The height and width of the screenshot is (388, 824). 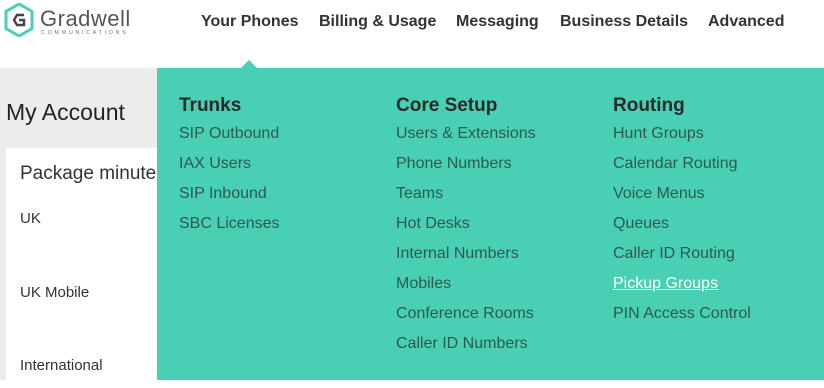 I want to click on nav-billing-usage: Billing & Usage, so click(x=377, y=22).